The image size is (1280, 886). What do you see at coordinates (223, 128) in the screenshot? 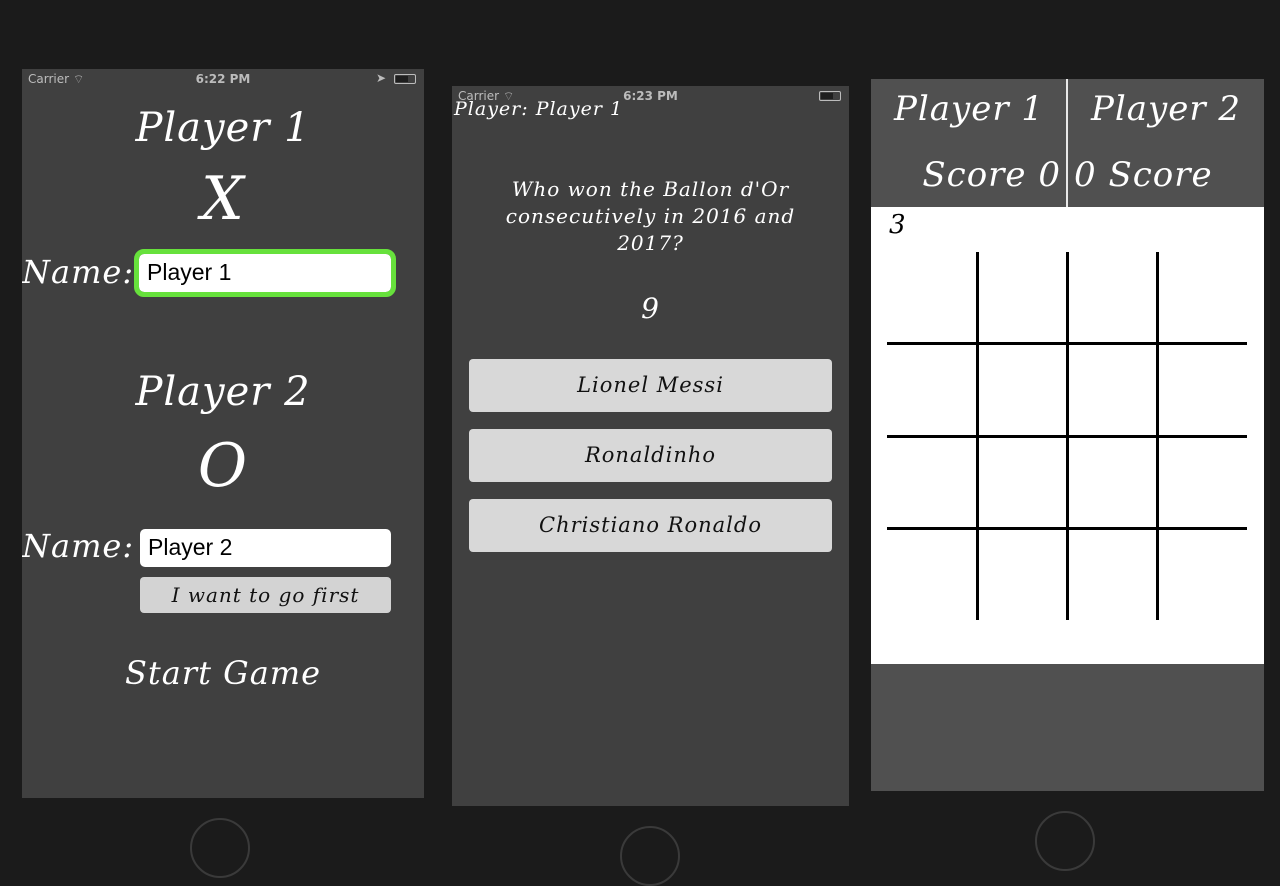
I see `player1-title: Player 1` at bounding box center [223, 128].